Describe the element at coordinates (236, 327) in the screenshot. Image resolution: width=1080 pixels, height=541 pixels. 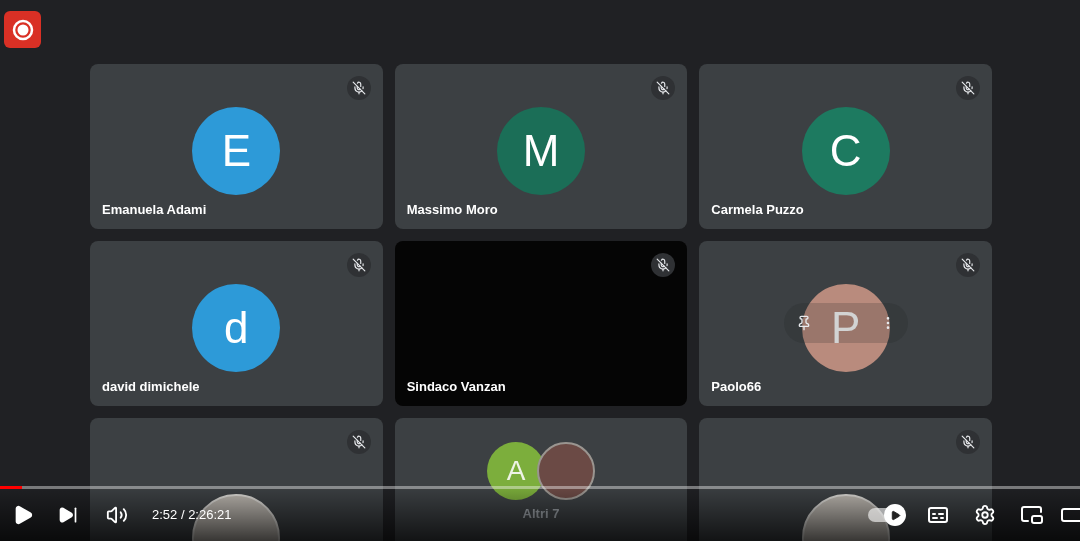
I see `avatar: d` at that location.